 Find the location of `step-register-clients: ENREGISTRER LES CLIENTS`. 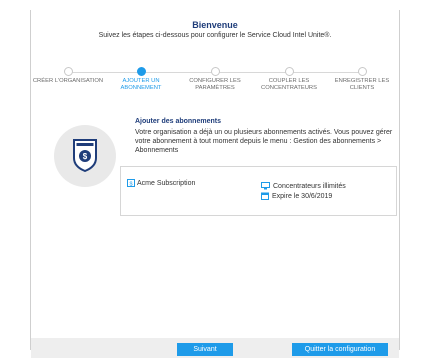

step-register-clients: ENREGISTRER LES CLIENTS is located at coordinates (362, 79).